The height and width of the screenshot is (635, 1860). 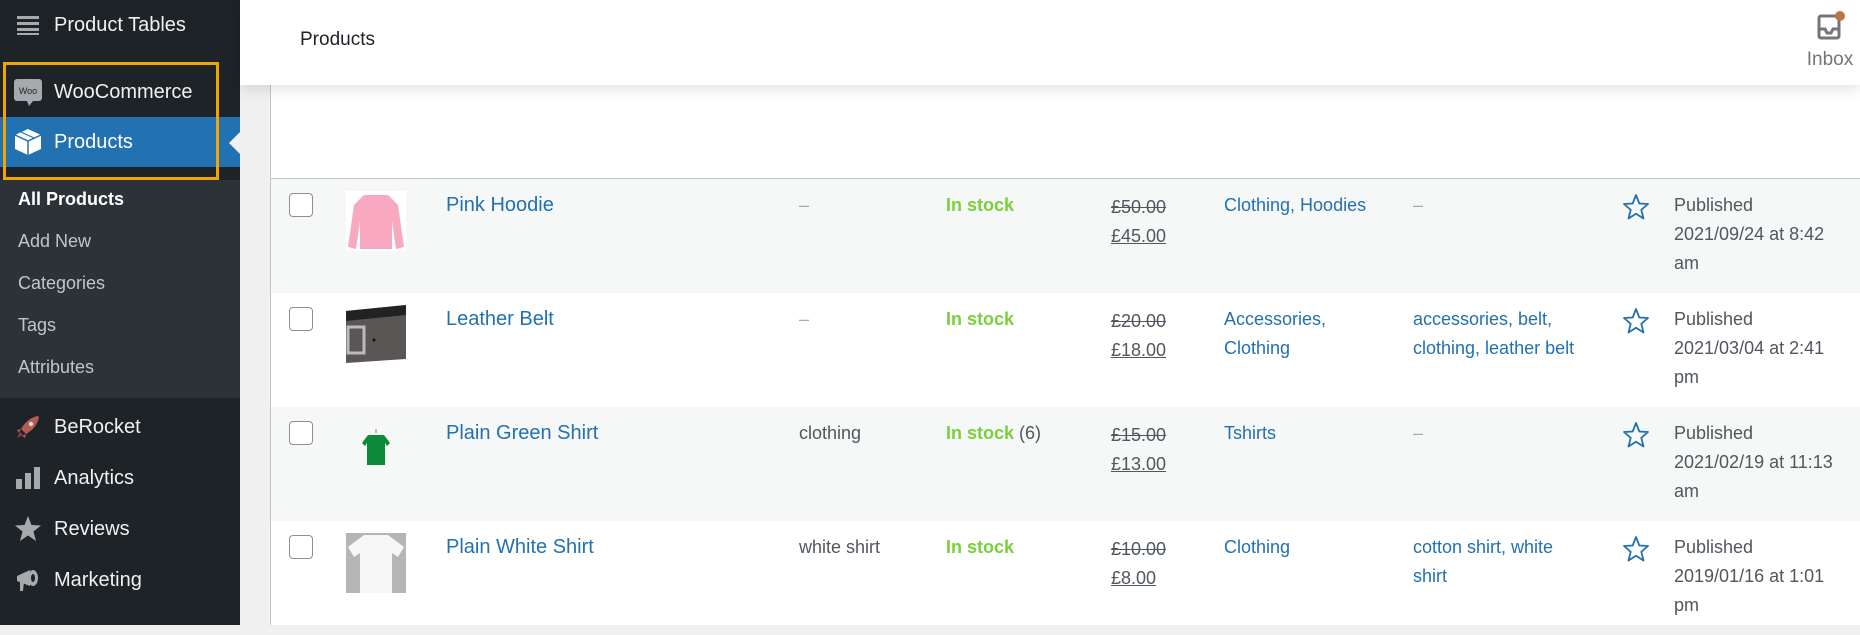 What do you see at coordinates (1139, 549) in the screenshot?
I see `regular-price: £10.00` at bounding box center [1139, 549].